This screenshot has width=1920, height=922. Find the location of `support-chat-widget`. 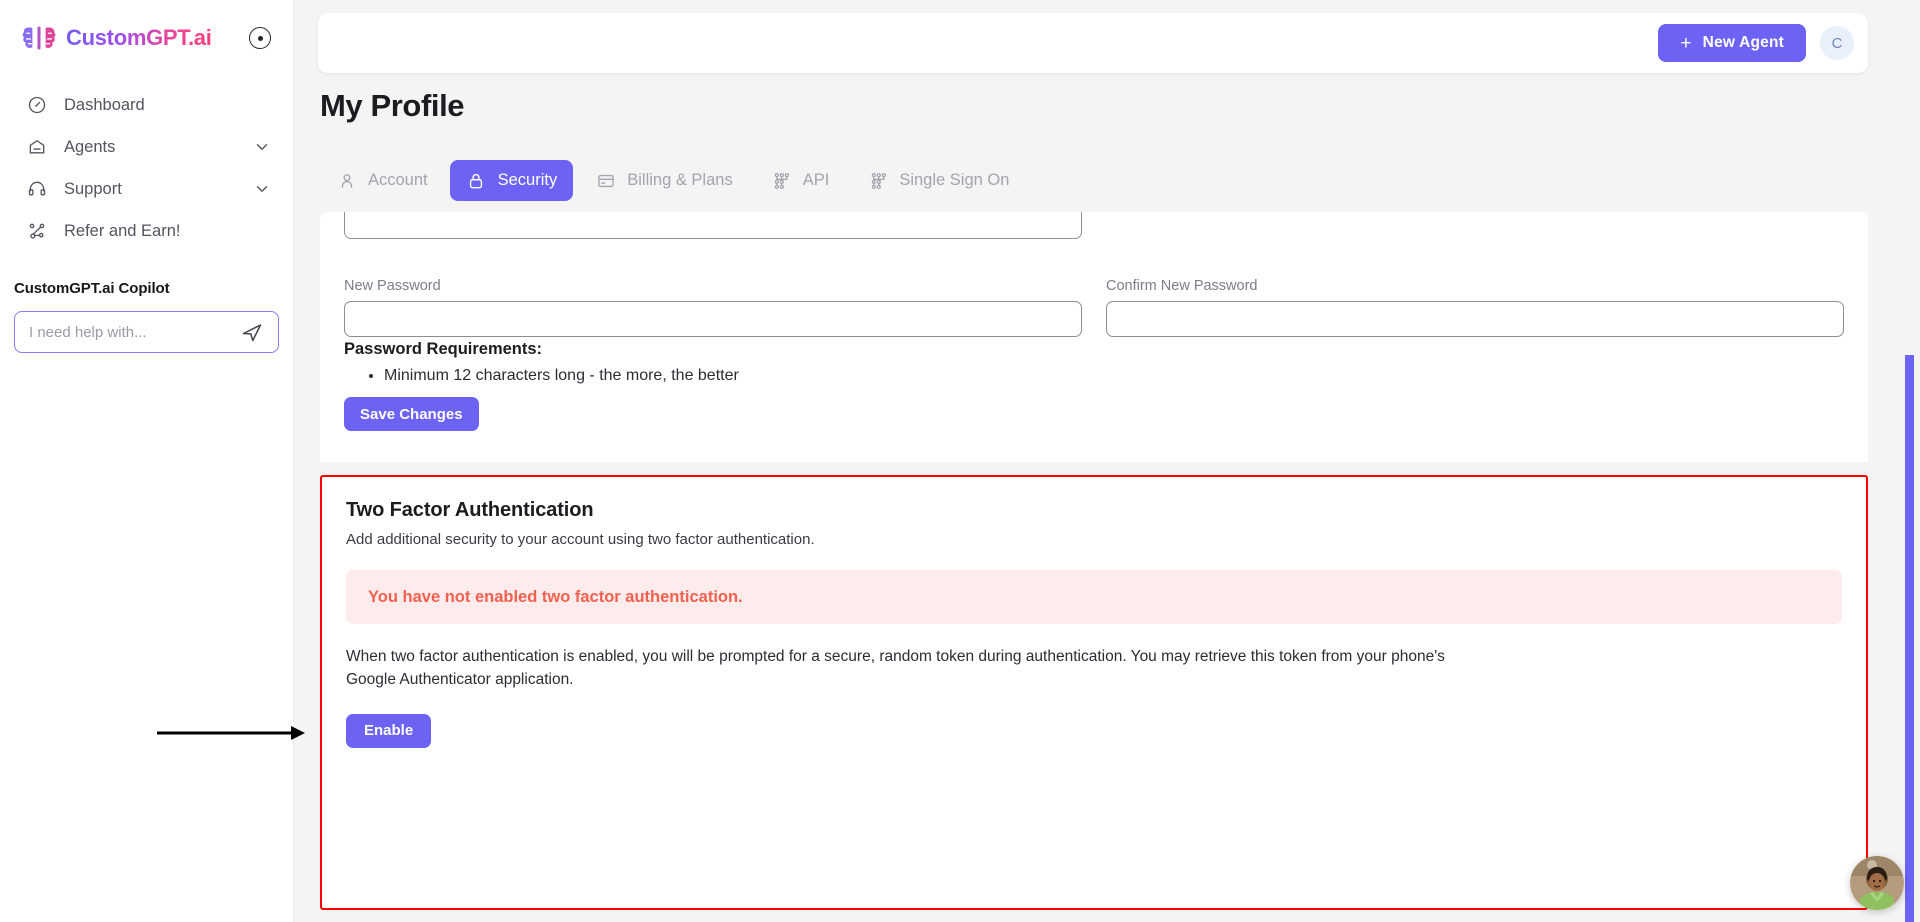

support-chat-widget is located at coordinates (1877, 883).